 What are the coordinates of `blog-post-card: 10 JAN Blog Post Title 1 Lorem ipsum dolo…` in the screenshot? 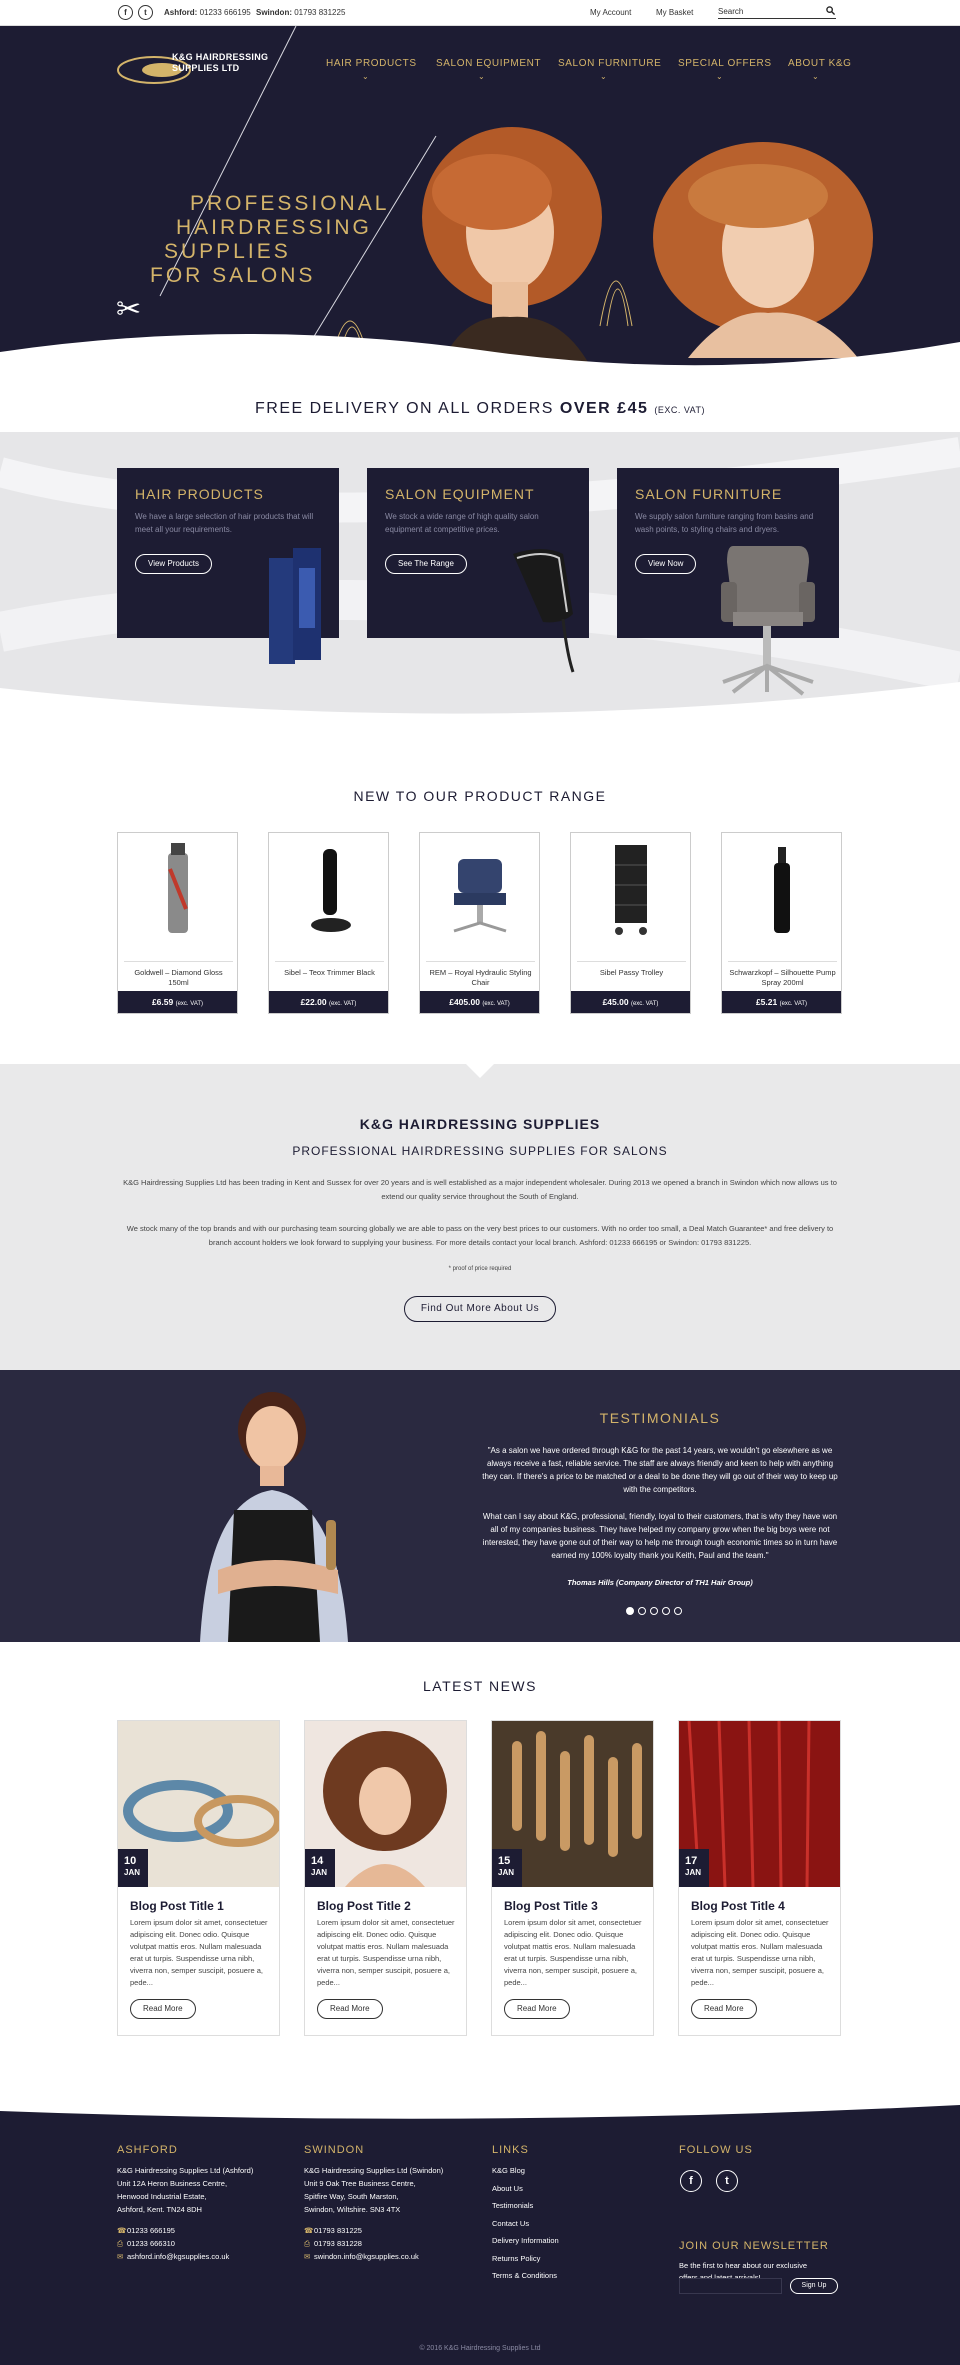 It's located at (198, 1878).